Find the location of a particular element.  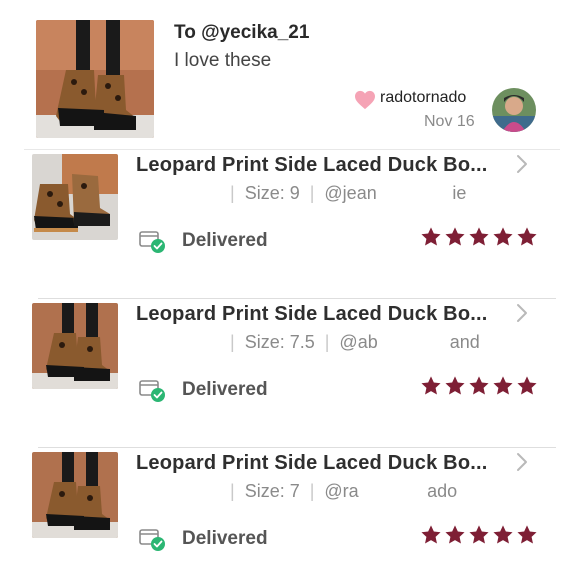

comment-text: I love these is located at coordinates (223, 60).